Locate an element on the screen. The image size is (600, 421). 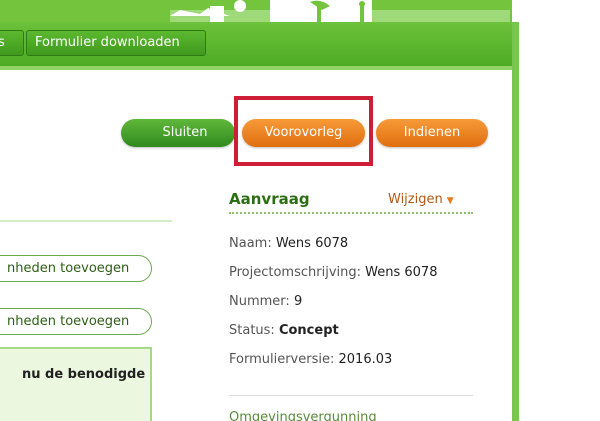
field-projectomschrijving: Projectomschrijving: Wens 6078 is located at coordinates (333, 272).